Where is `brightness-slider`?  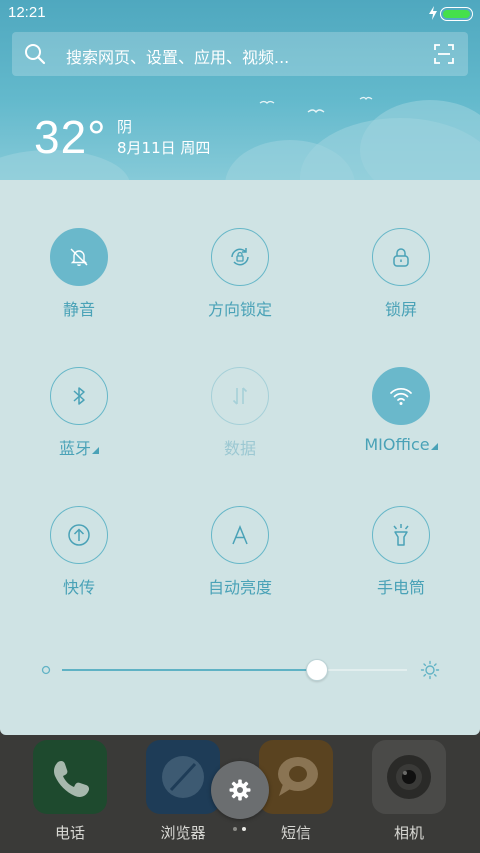
brightness-slider is located at coordinates (240, 670).